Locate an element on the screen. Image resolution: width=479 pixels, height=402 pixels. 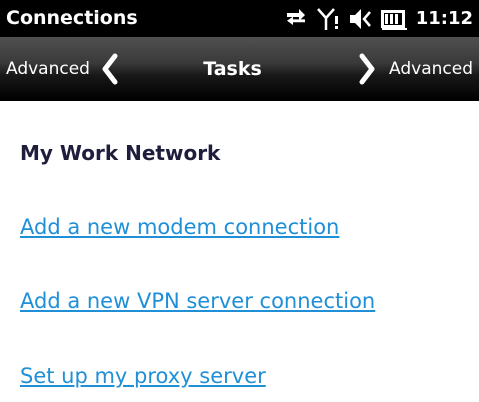
signal-strength-icon is located at coordinates (328, 19).